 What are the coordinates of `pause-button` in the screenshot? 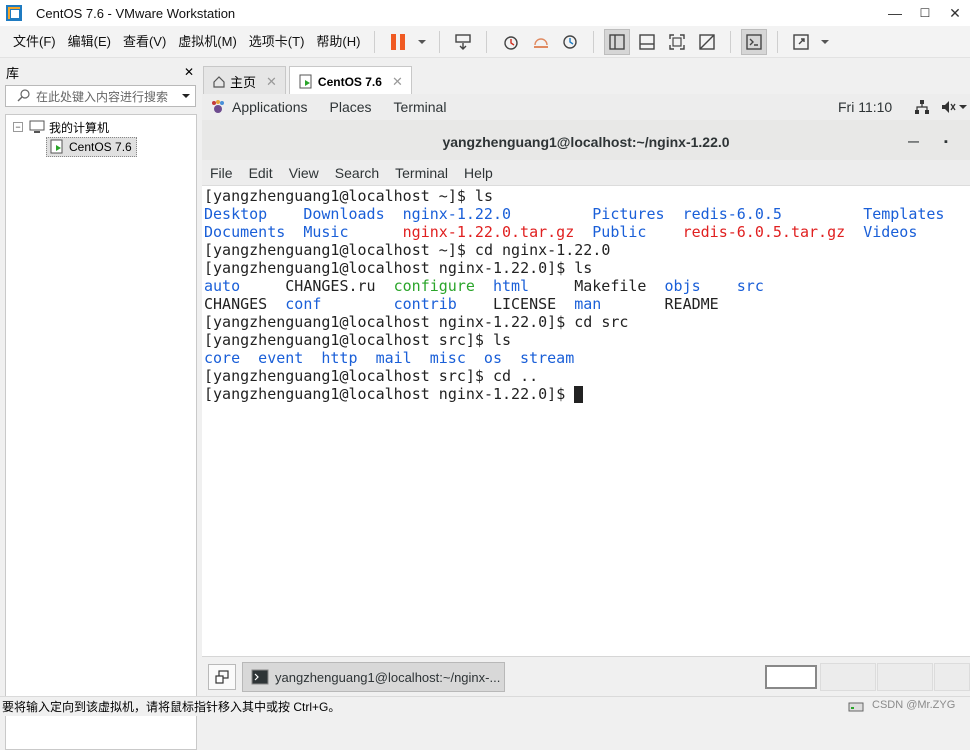 It's located at (398, 42).